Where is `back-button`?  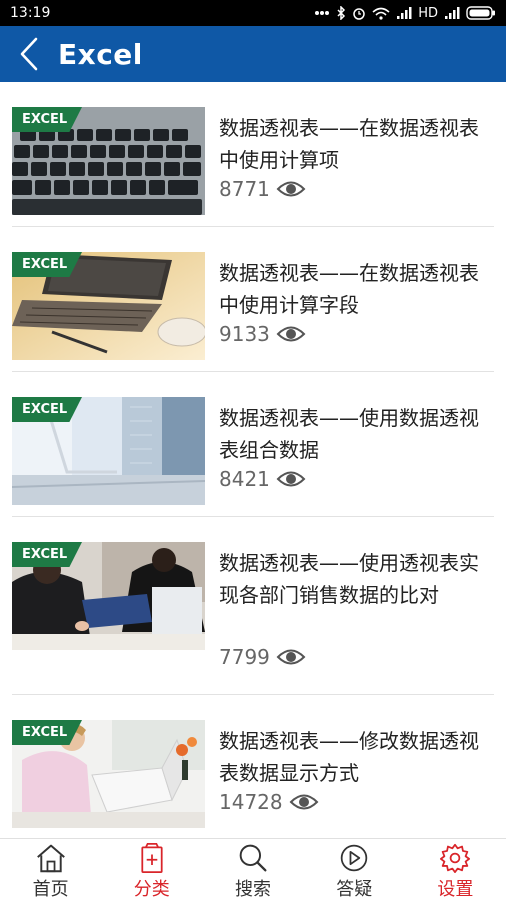 back-button is located at coordinates (29, 54).